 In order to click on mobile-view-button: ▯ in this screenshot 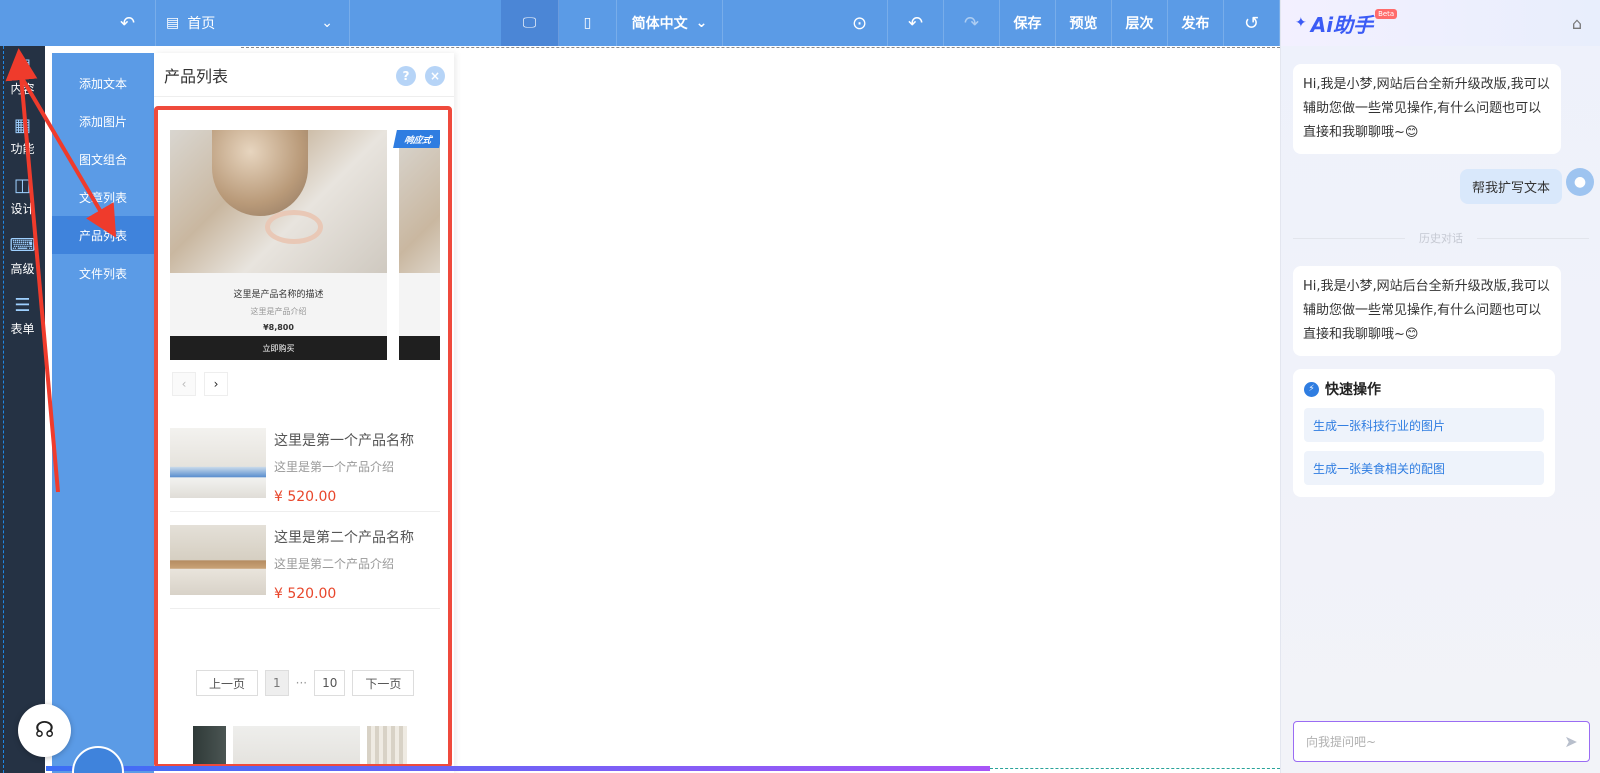, I will do `click(588, 23)`.